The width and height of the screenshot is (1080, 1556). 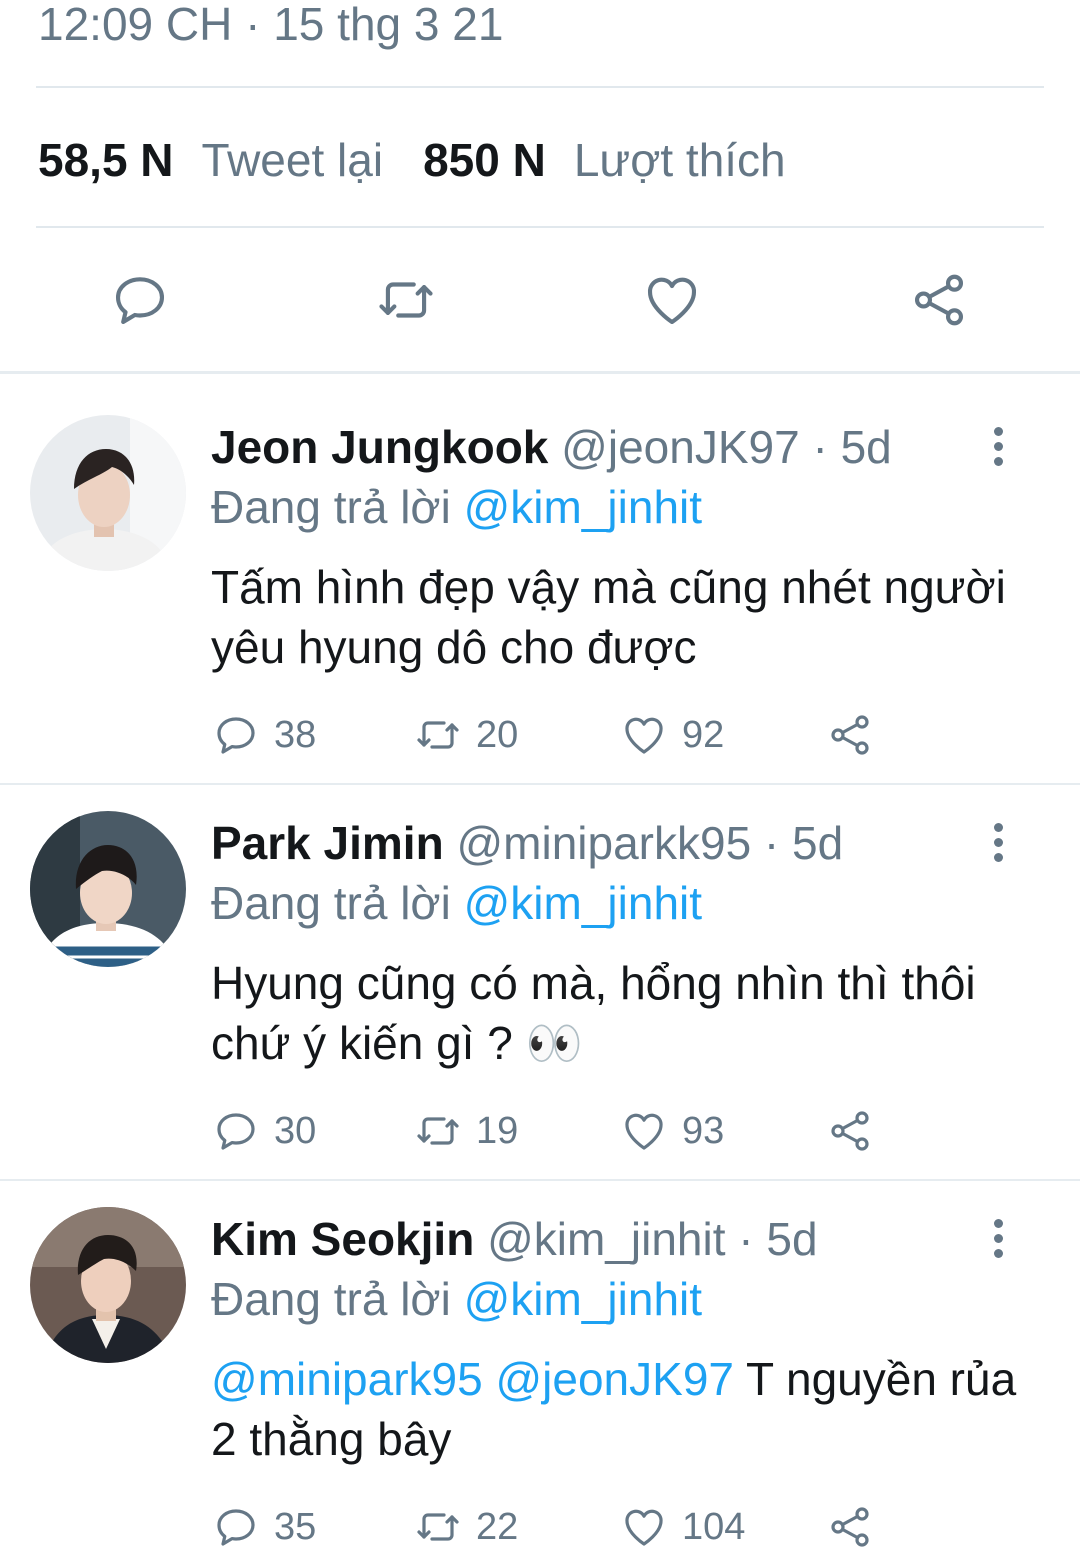 What do you see at coordinates (649, 843) in the screenshot?
I see `user-handle: @miniparkk95 · 5d` at bounding box center [649, 843].